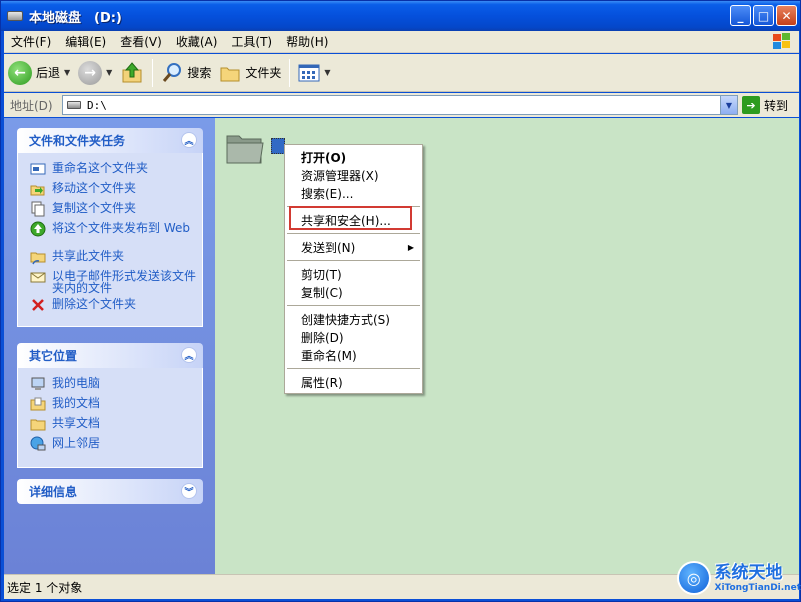 This screenshot has width=801, height=602. Describe the element at coordinates (75, 18) in the screenshot. I see `window-title: 本地磁盘 (D:)` at that location.